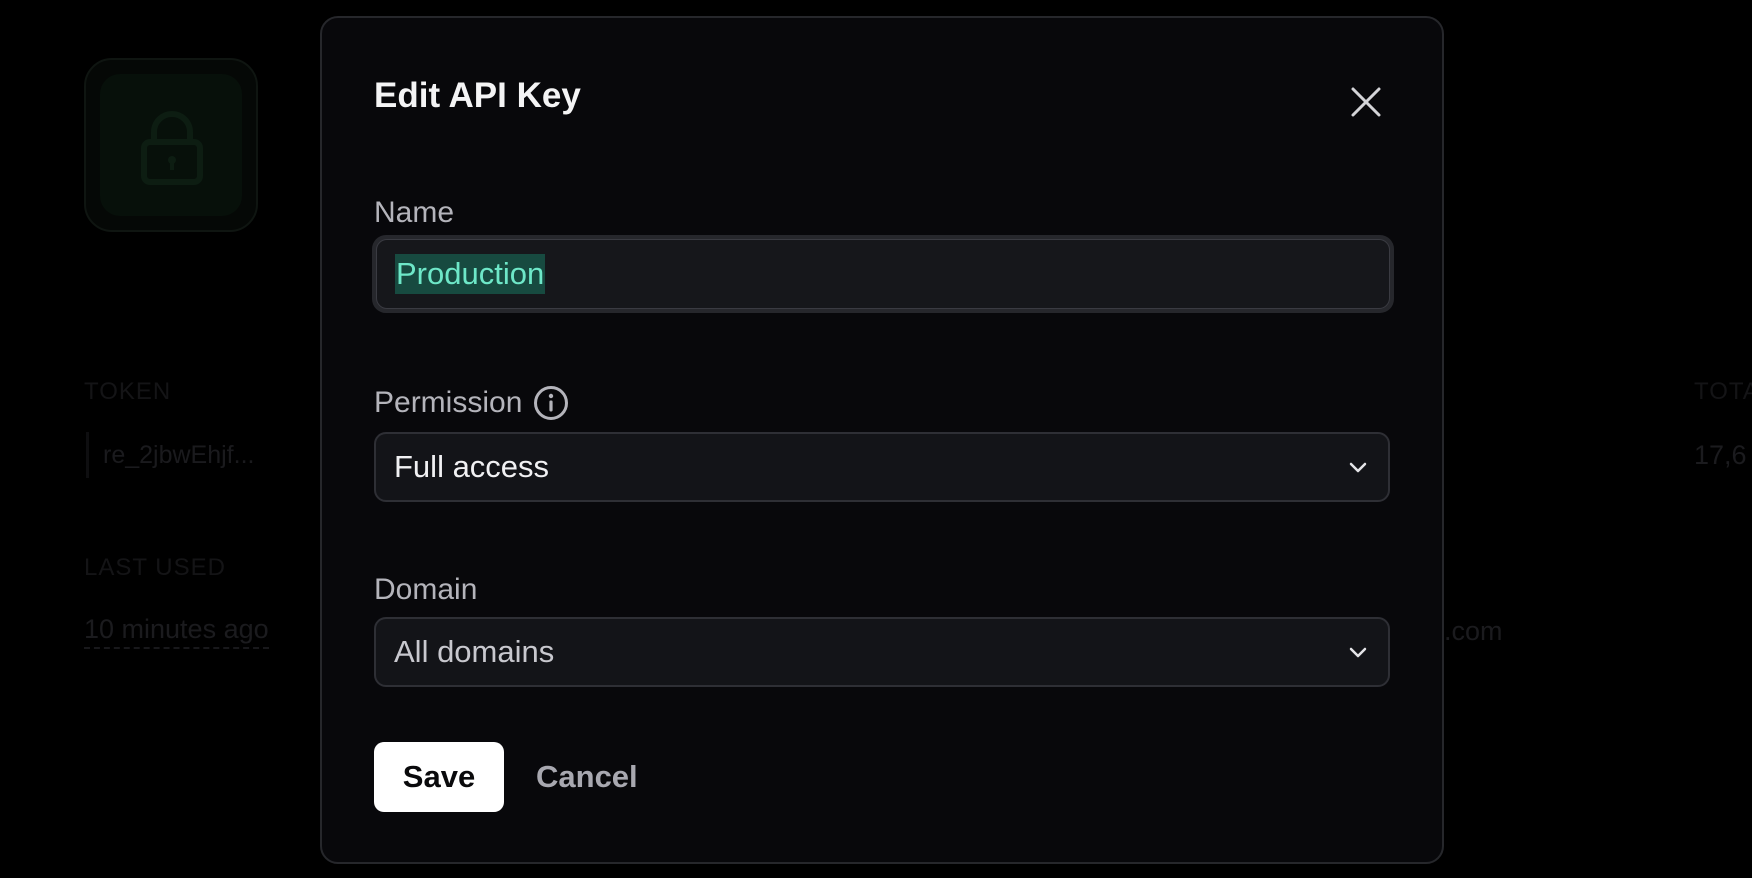 This screenshot has height=878, width=1752. I want to click on domain-label-text: Domain, so click(426, 589).